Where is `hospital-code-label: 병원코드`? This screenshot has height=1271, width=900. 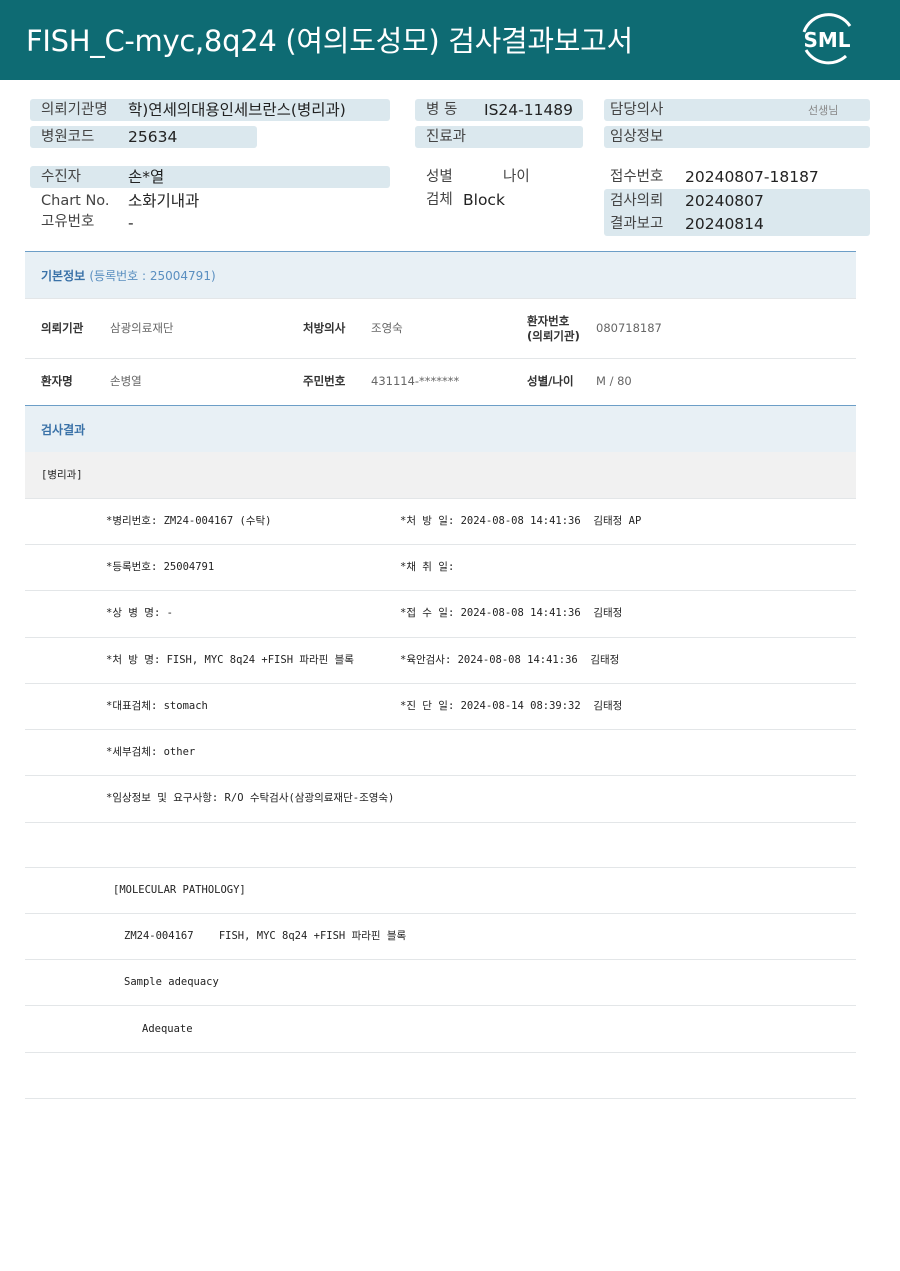
hospital-code-label: 병원코드 is located at coordinates (68, 137).